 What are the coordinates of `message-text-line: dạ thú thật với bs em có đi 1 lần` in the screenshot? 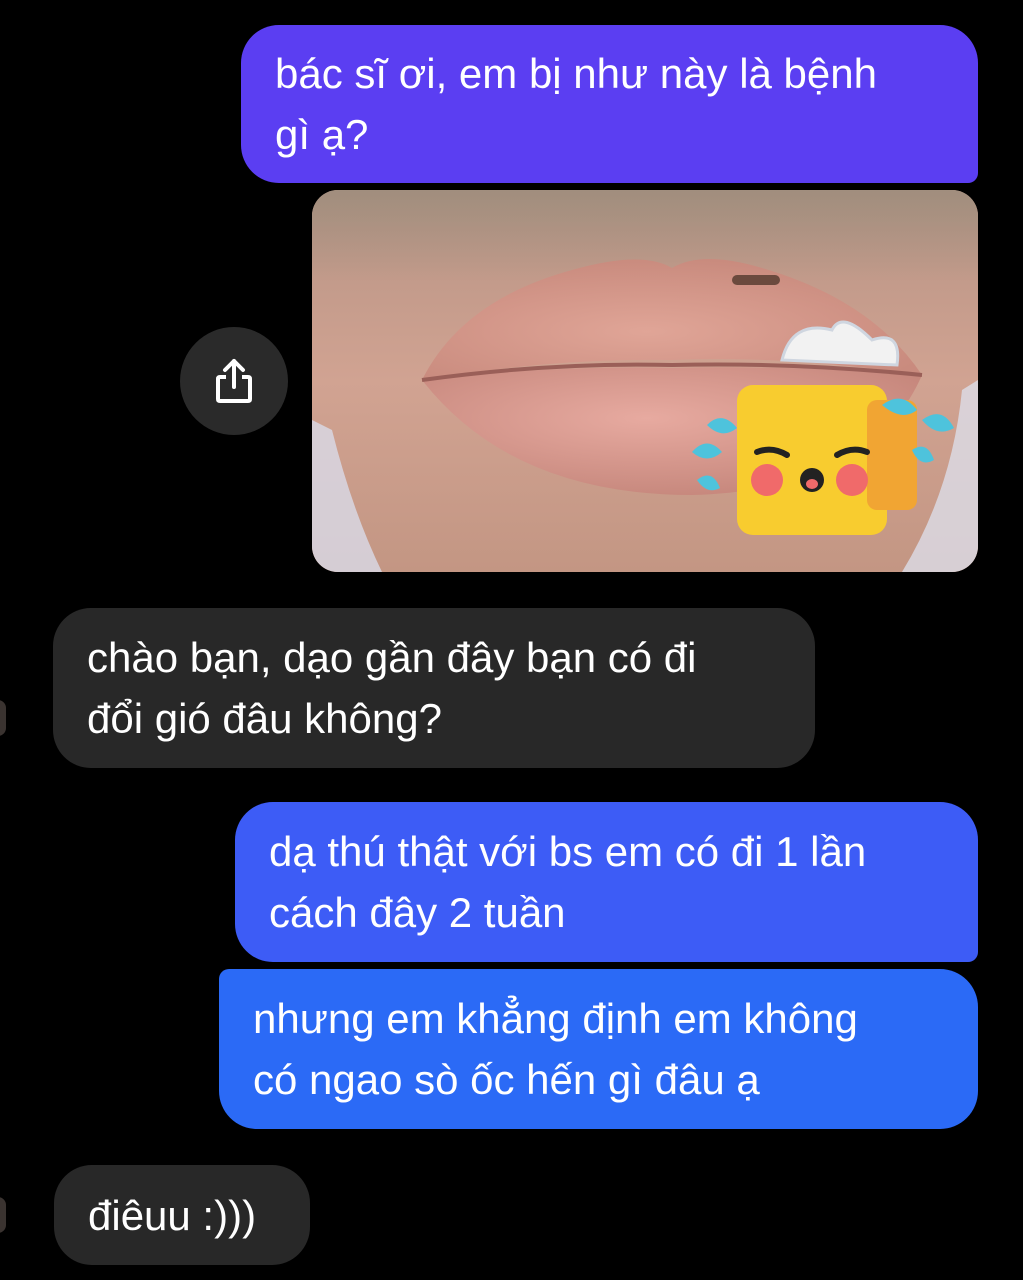 It's located at (568, 851).